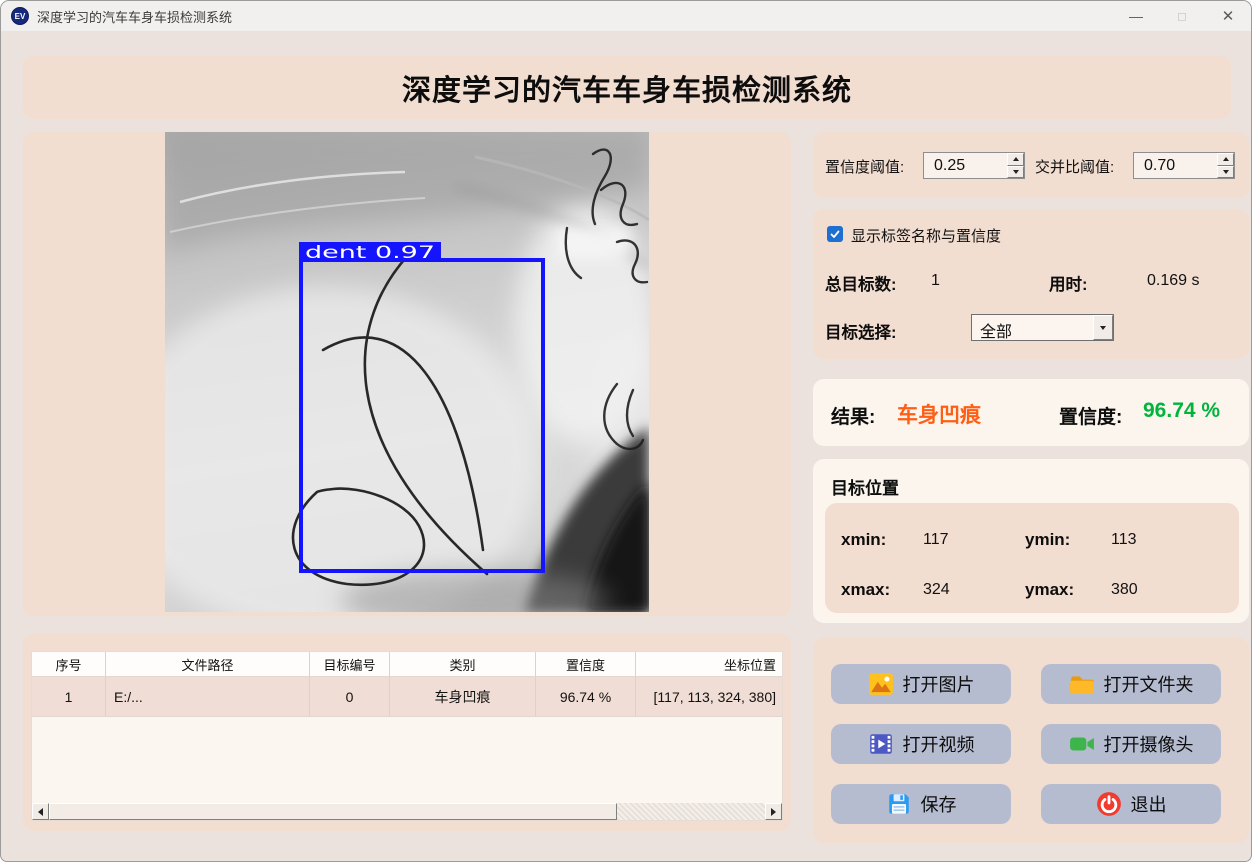 The image size is (1252, 862). What do you see at coordinates (1124, 589) in the screenshot?
I see `ymax-value: 380` at bounding box center [1124, 589].